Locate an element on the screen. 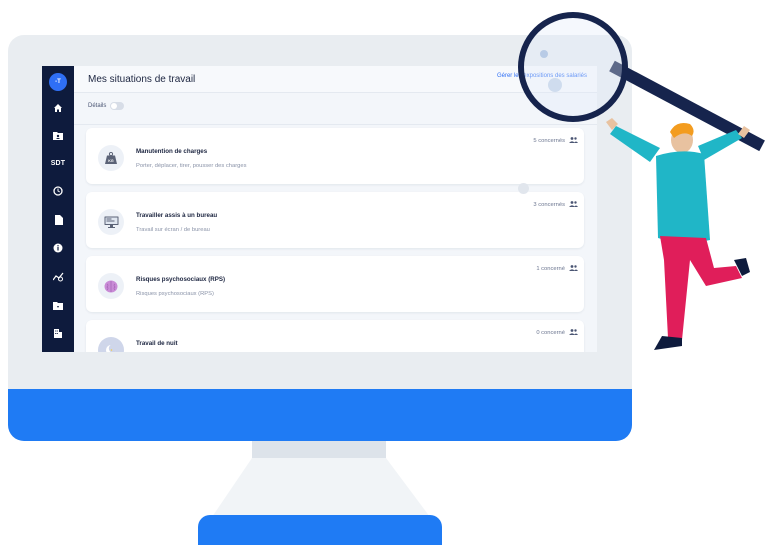 Image resolution: width=767 pixels, height=545 pixels. situation-title: Travail de nuit is located at coordinates (157, 343).